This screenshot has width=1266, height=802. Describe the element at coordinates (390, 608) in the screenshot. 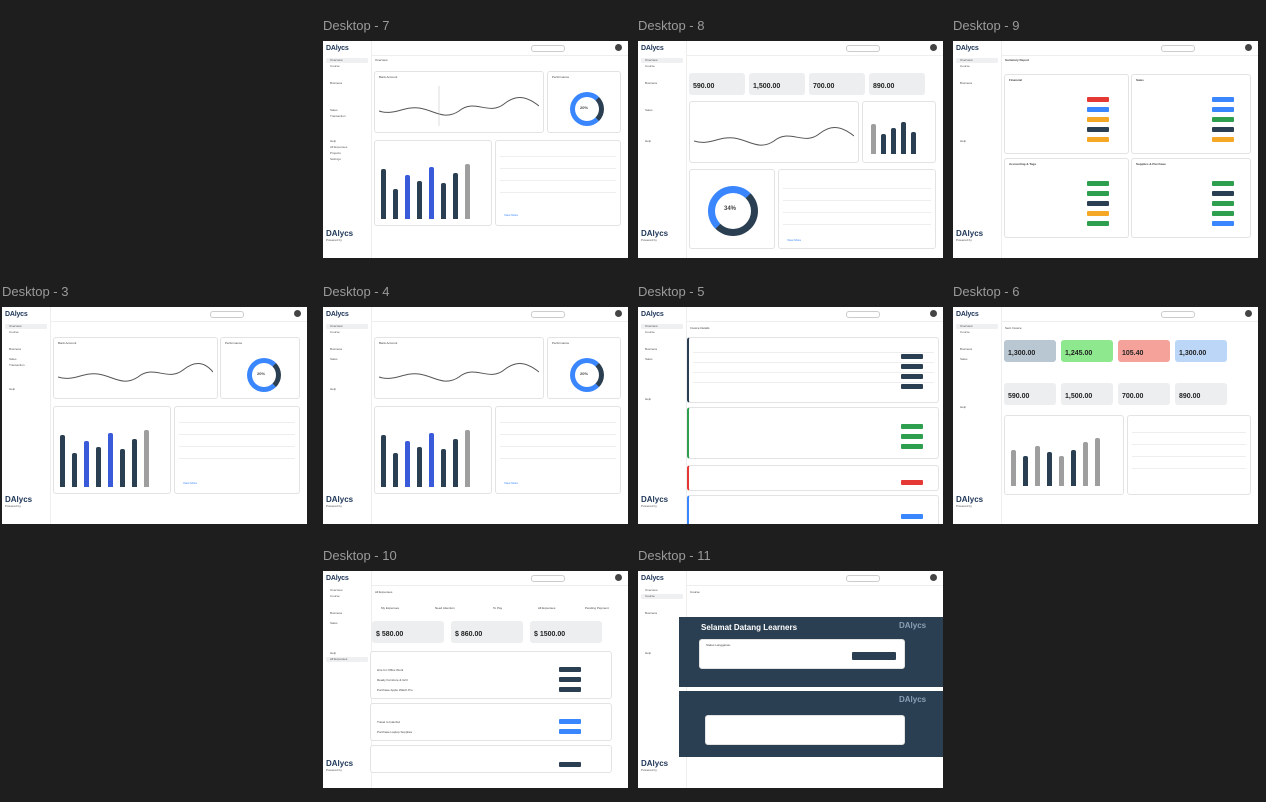

I see `tab-my-expenses: My Expenses` at that location.